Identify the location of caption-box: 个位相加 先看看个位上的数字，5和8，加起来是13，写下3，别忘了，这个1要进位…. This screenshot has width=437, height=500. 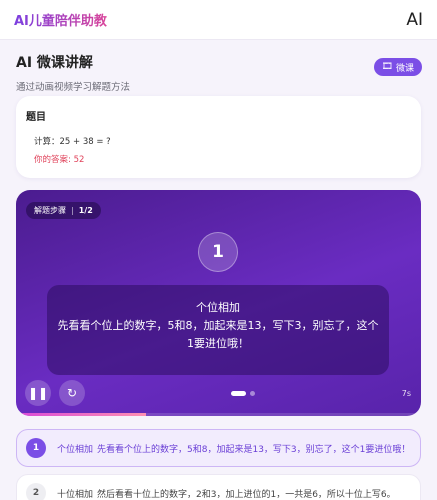
(218, 330).